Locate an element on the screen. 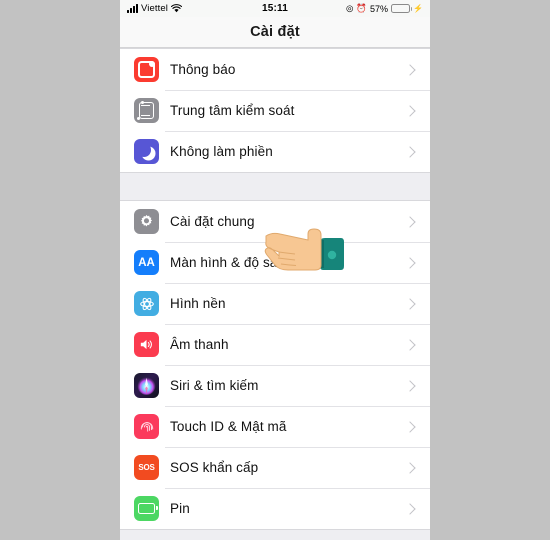  settings-row-label: Âm thanh is located at coordinates (199, 344).